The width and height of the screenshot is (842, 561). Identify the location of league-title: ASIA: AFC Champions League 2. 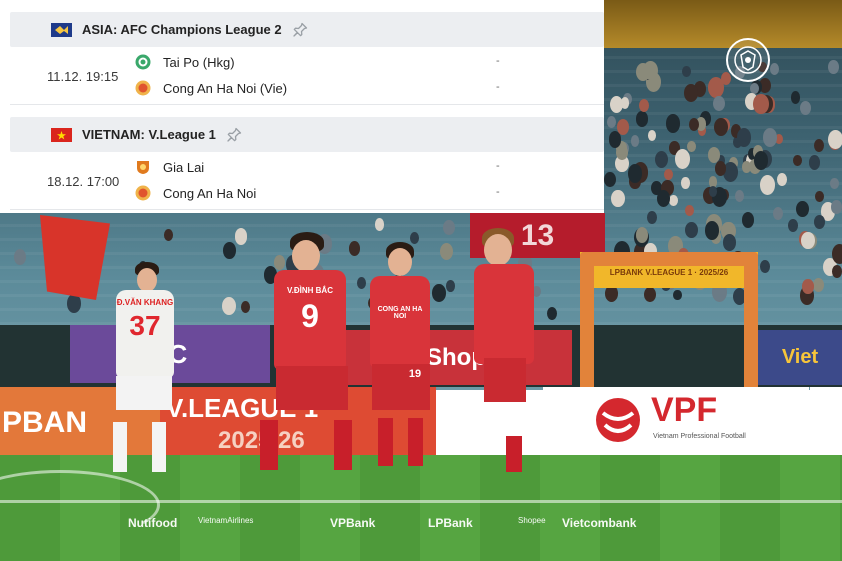
(182, 29).